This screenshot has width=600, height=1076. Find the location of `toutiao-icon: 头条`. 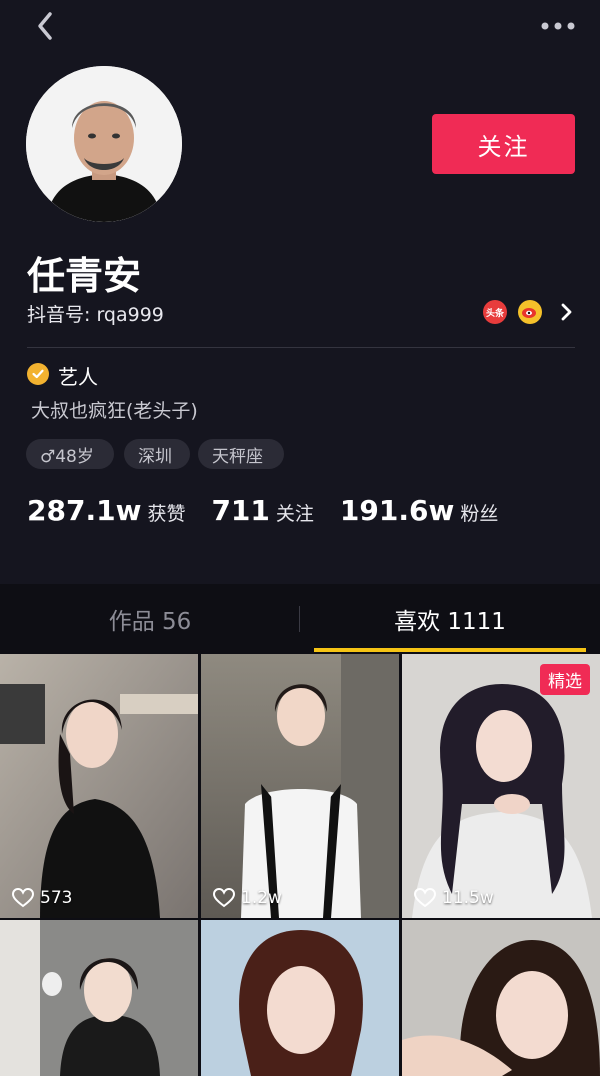

toutiao-icon: 头条 is located at coordinates (495, 312).